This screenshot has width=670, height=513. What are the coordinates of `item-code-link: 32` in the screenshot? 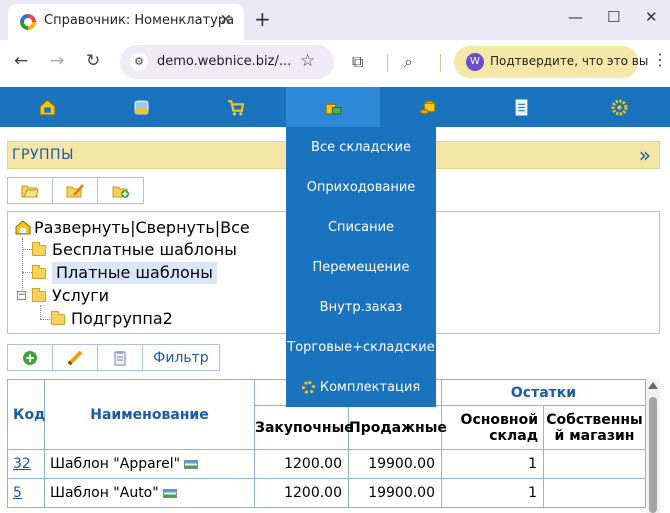 It's located at (26, 464).